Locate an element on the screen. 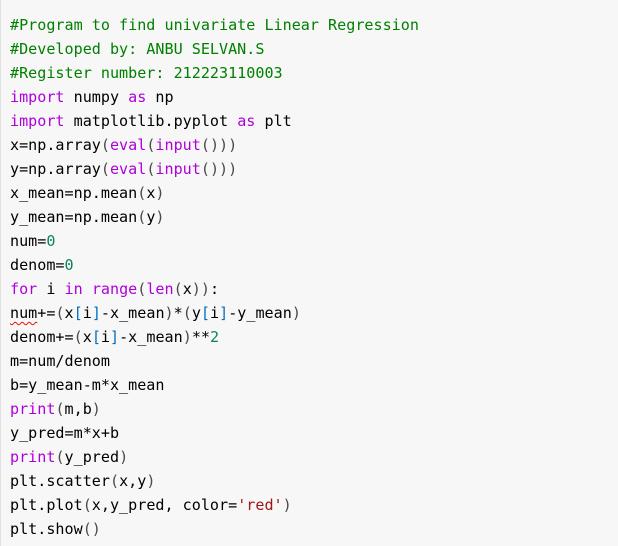 This screenshot has width=618, height=546. code-token: () is located at coordinates (91, 529).